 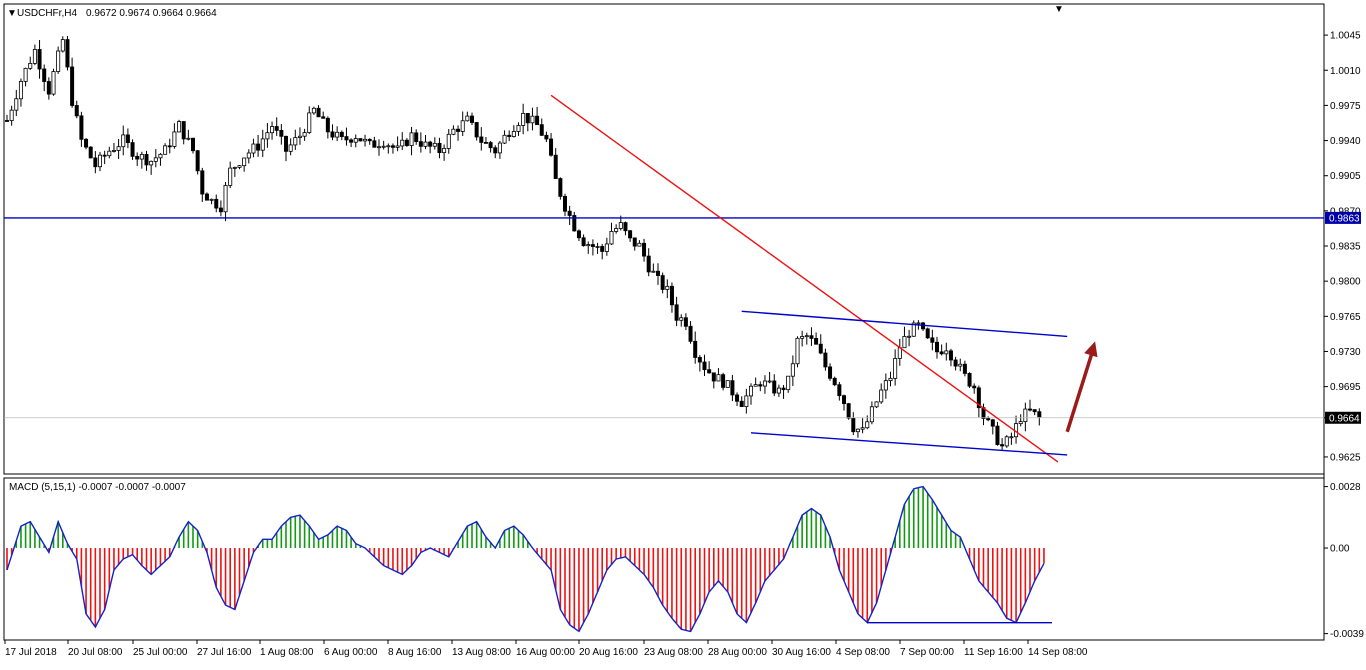 What do you see at coordinates (909, 444) in the screenshot?
I see `channel-lower-line` at bounding box center [909, 444].